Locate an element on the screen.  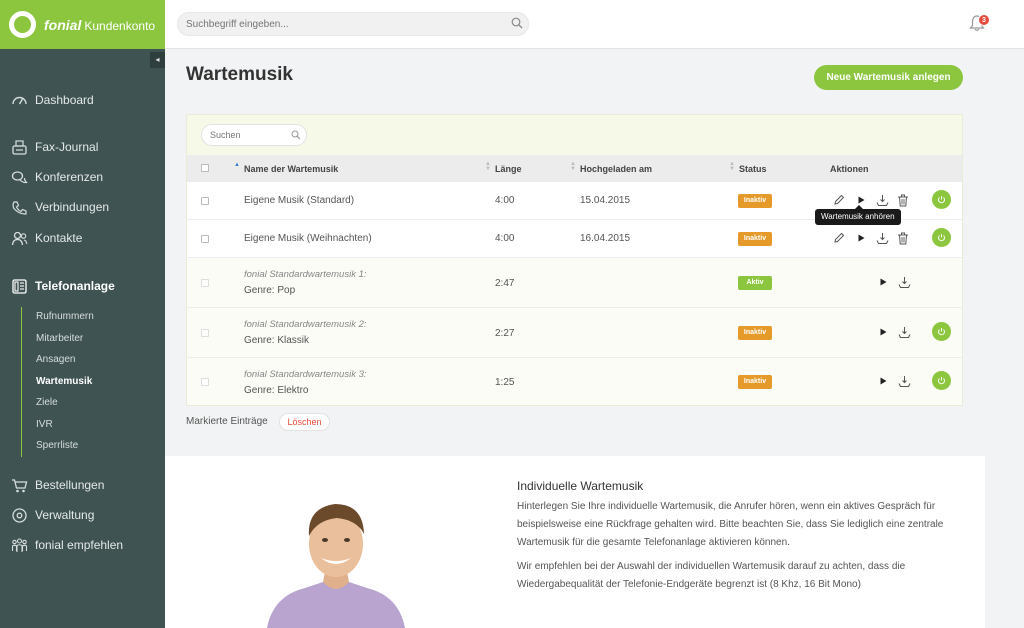
phone-icon is located at coordinates (19, 207).